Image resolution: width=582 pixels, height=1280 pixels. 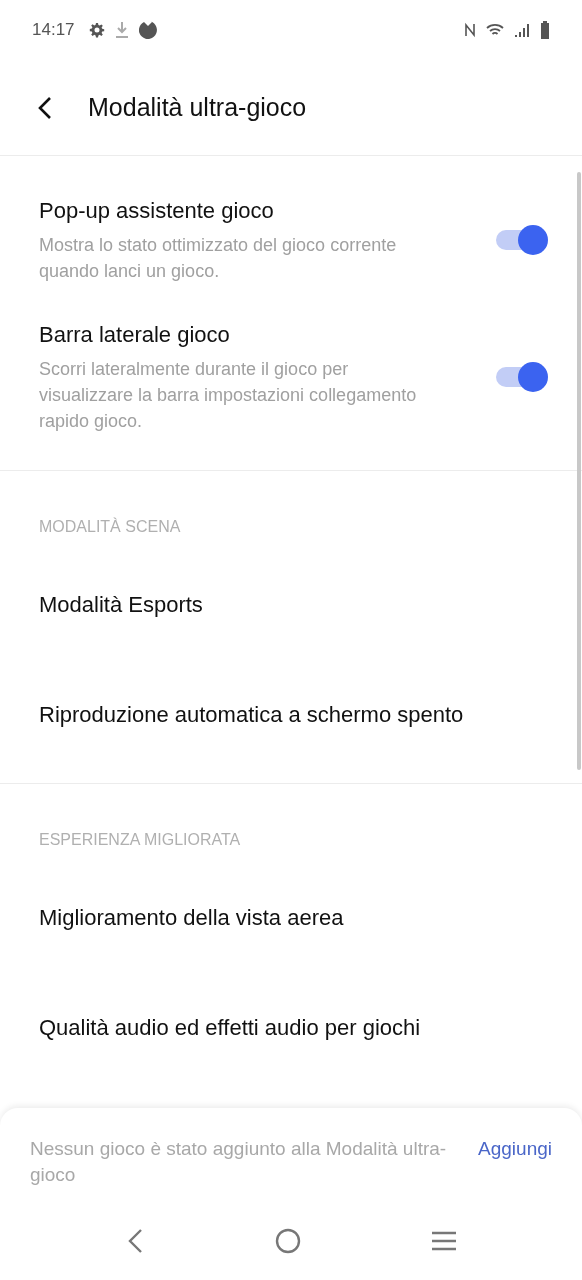 I want to click on section-heading: ESPERIENZA MIGLIORATA, so click(x=140, y=840).